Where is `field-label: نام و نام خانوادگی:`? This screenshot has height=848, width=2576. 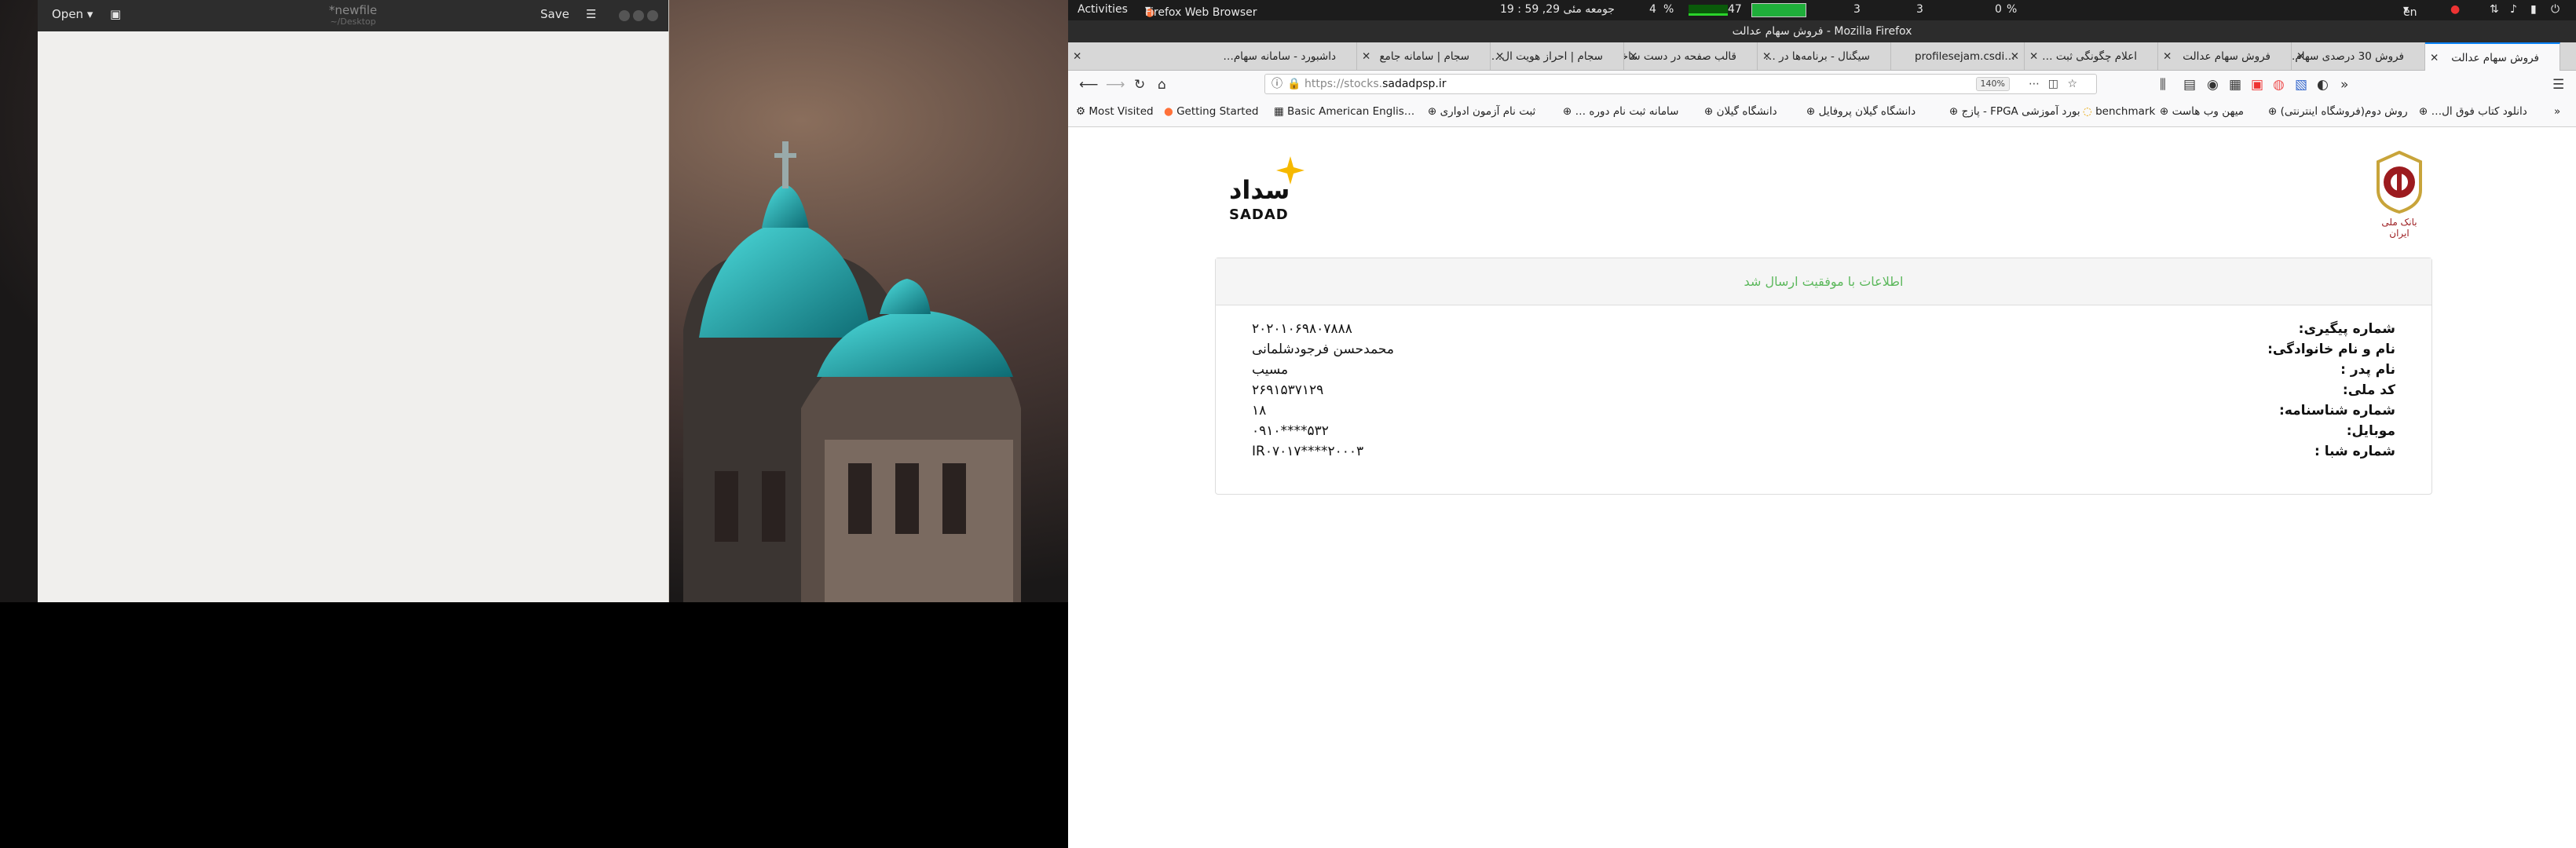
field-label: نام و نام خانوادگی: is located at coordinates (2331, 349).